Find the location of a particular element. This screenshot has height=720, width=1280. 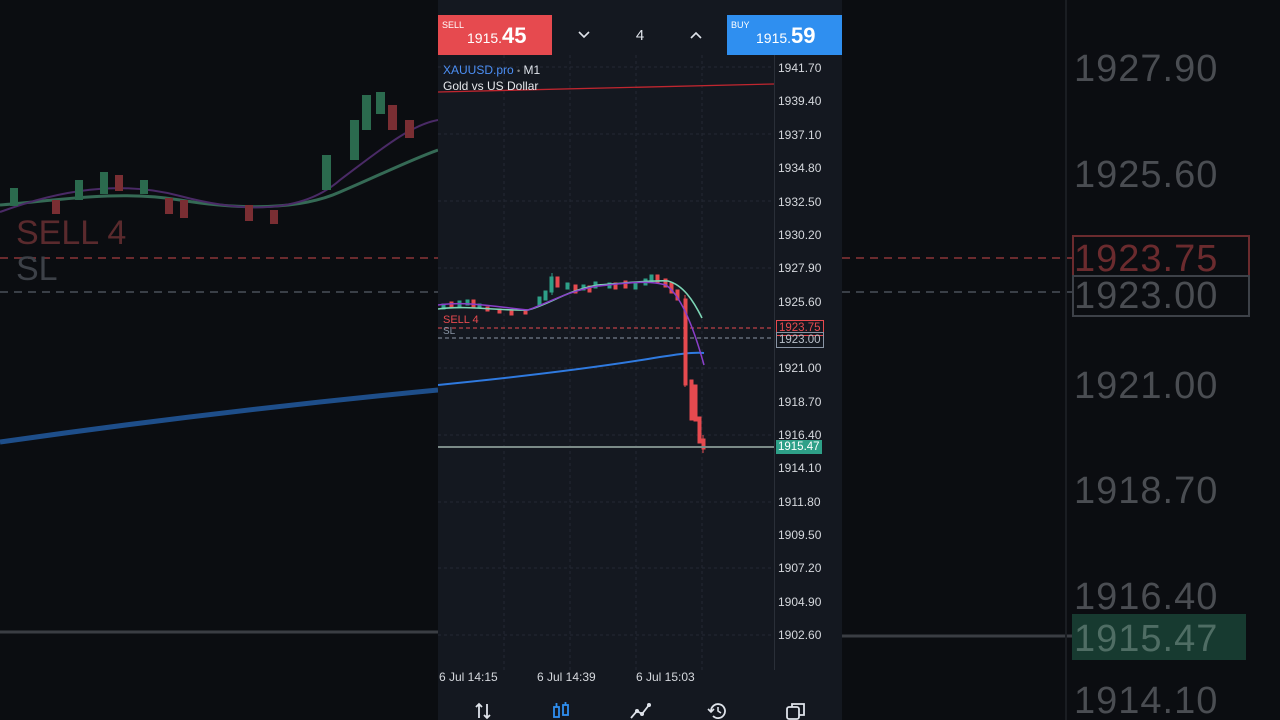

time-label: 6 Jul 14:39 is located at coordinates (566, 677).